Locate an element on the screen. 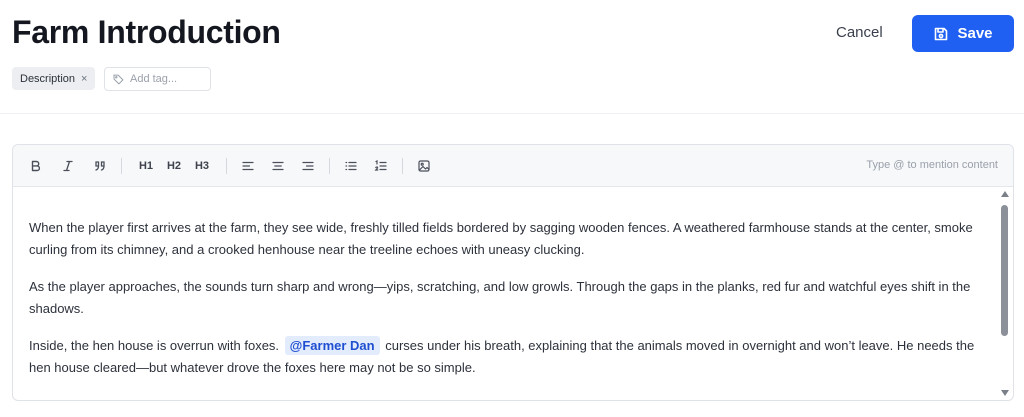 The image size is (1024, 417). save-button: Save is located at coordinates (963, 33).